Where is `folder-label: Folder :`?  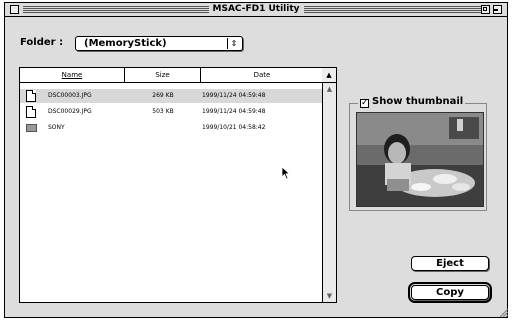
folder-label: Folder : is located at coordinates (42, 42).